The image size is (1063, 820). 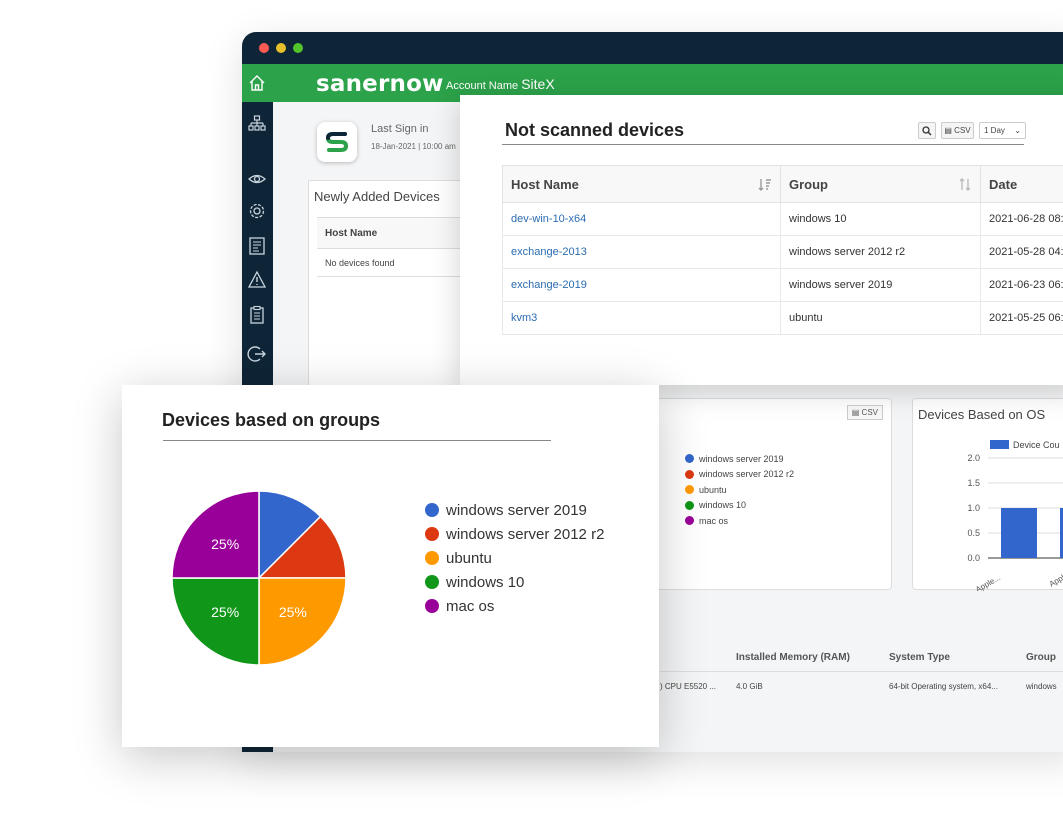 What do you see at coordinates (257, 246) in the screenshot?
I see `report-icon` at bounding box center [257, 246].